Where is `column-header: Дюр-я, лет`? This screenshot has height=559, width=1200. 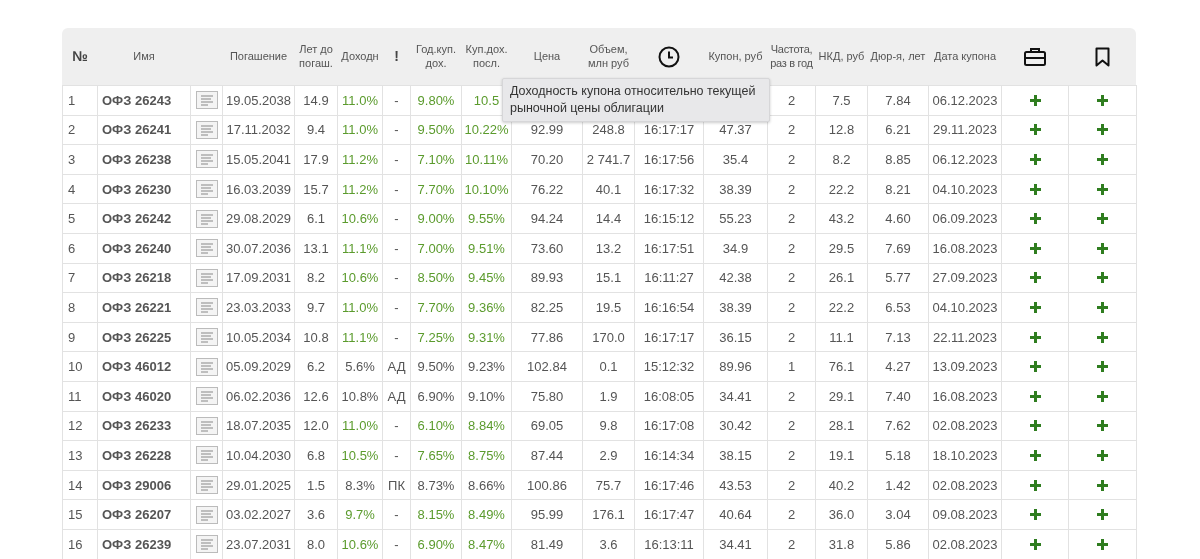 column-header: Дюр-я, лет is located at coordinates (898, 56).